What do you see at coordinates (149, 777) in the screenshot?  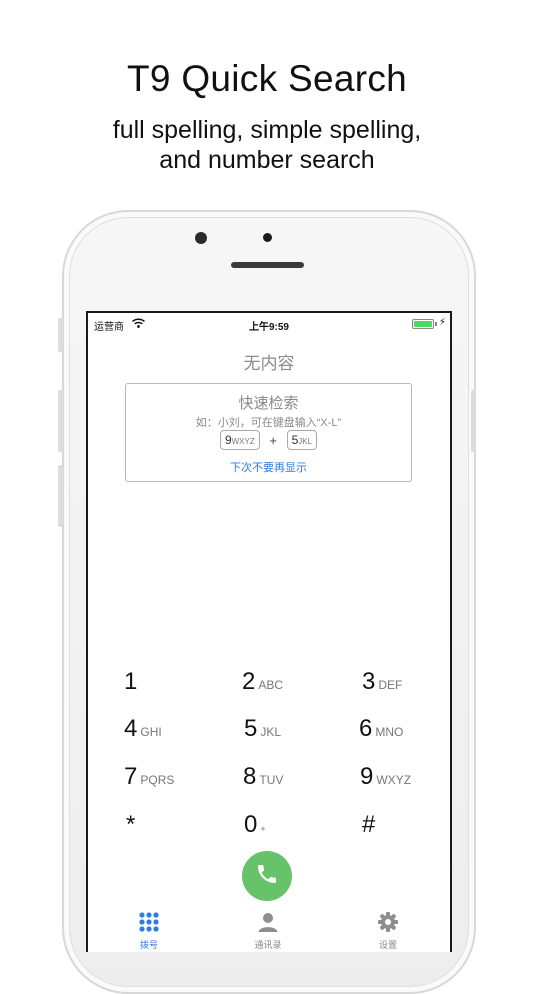 I see `dial-key-7: 7 PQRS` at bounding box center [149, 777].